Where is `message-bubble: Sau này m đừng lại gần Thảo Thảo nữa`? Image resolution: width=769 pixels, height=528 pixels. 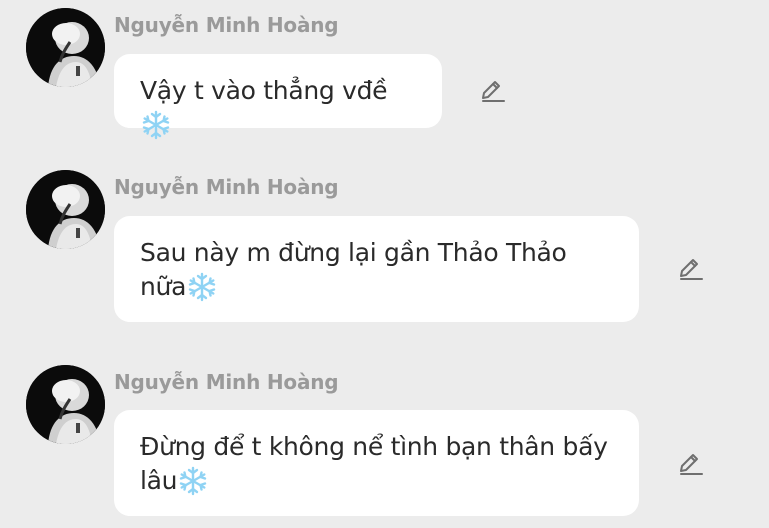 message-bubble: Sau này m đừng lại gần Thảo Thảo nữa is located at coordinates (376, 269).